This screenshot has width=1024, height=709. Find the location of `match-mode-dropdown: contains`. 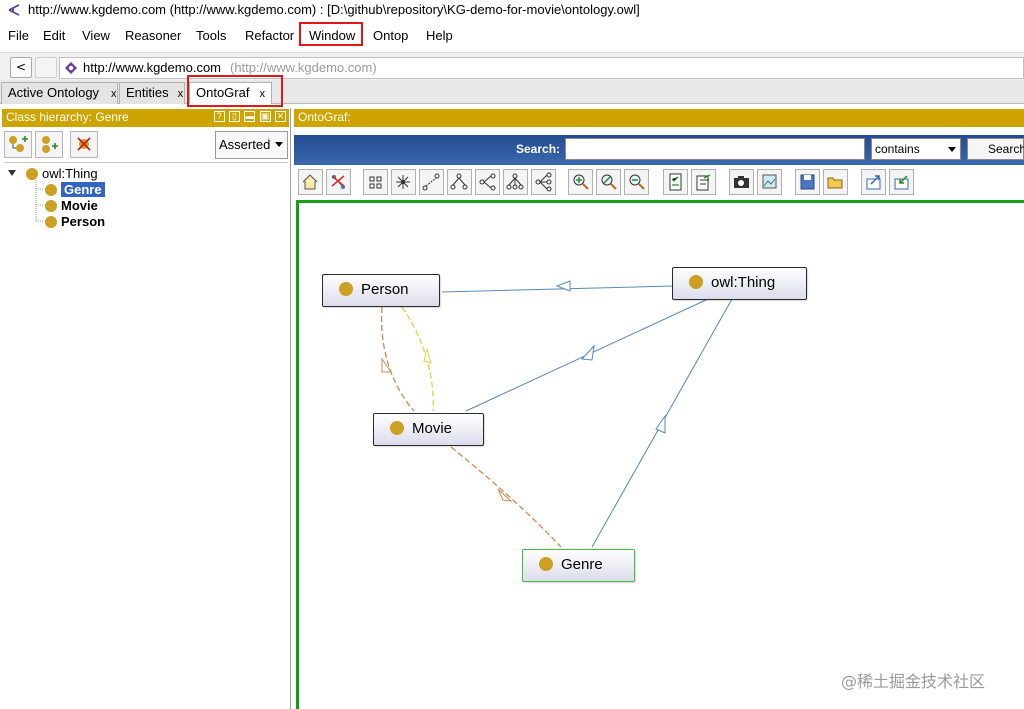

match-mode-dropdown: contains is located at coordinates (916, 149).